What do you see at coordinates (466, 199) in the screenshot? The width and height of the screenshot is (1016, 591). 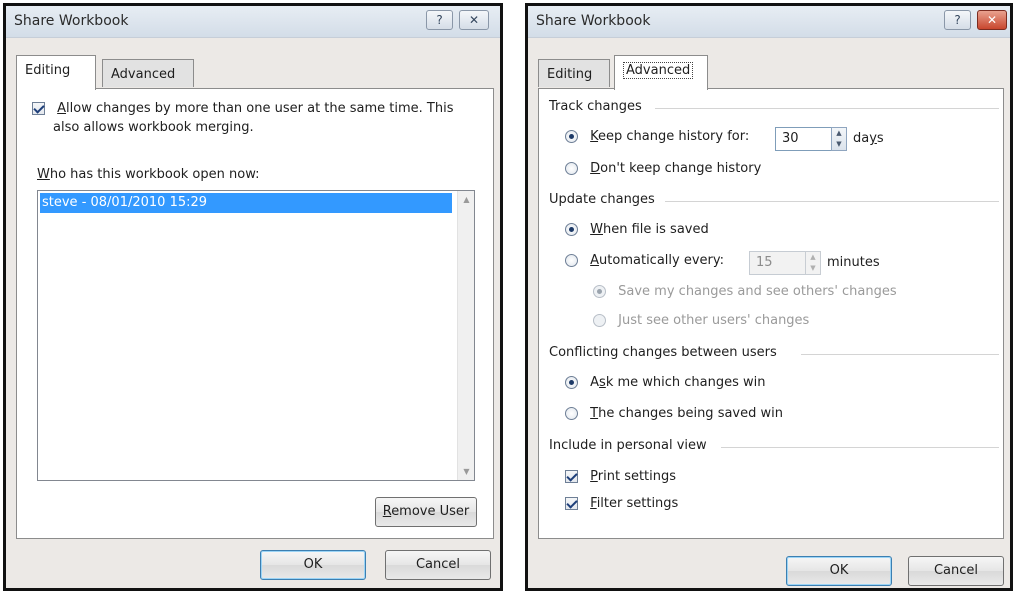 I see `scroll-up-icon: ▲` at bounding box center [466, 199].